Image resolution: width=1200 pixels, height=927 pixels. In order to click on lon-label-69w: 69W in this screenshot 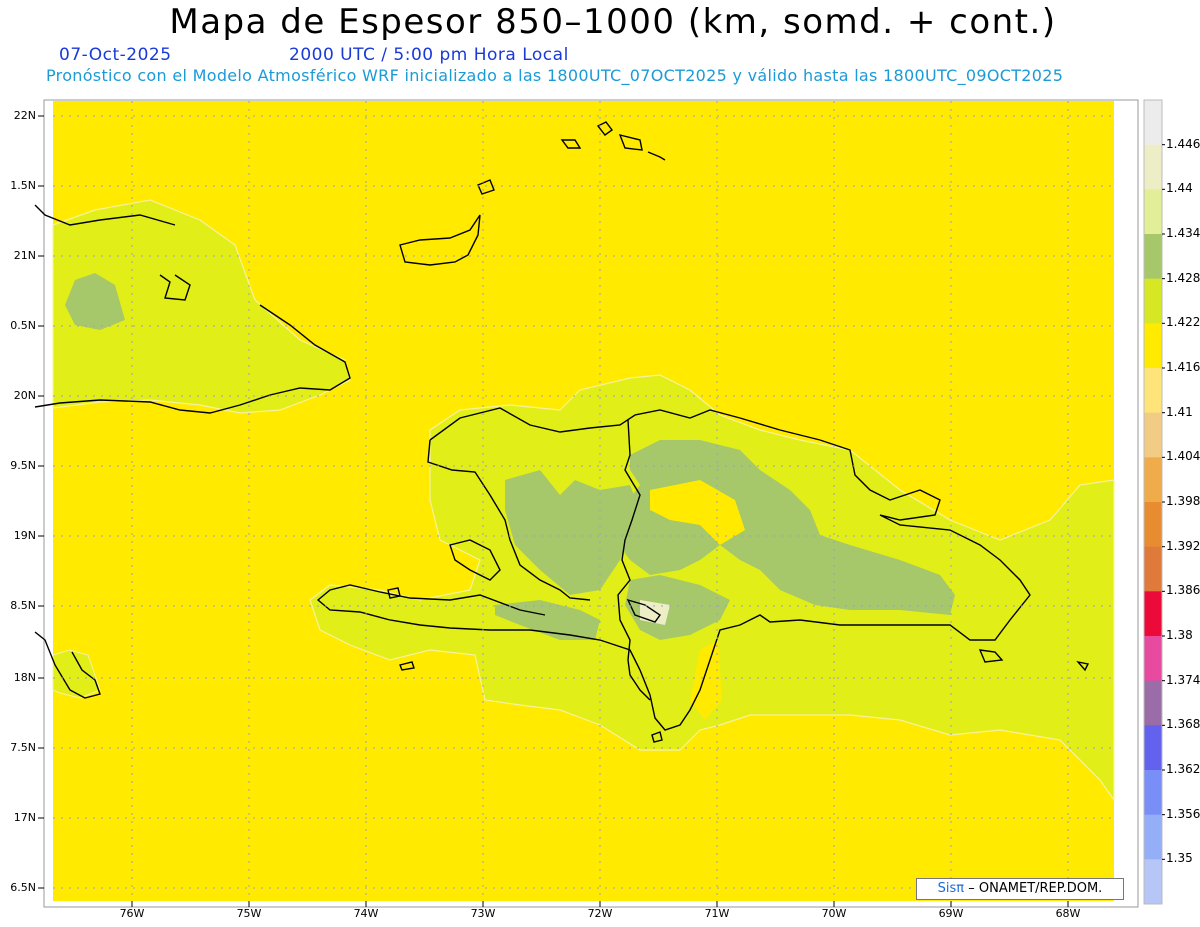, I will do `click(951, 913)`.